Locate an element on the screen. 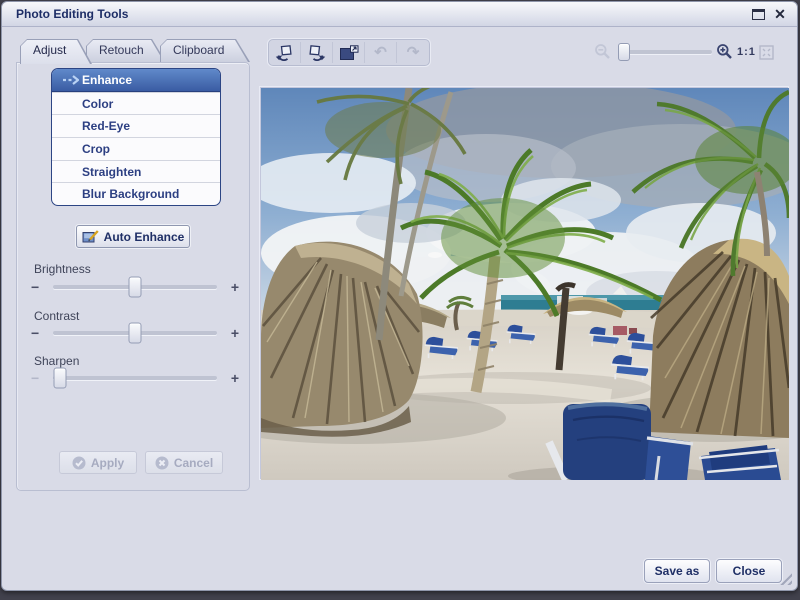  zoom-slider-handle is located at coordinates (623, 52).